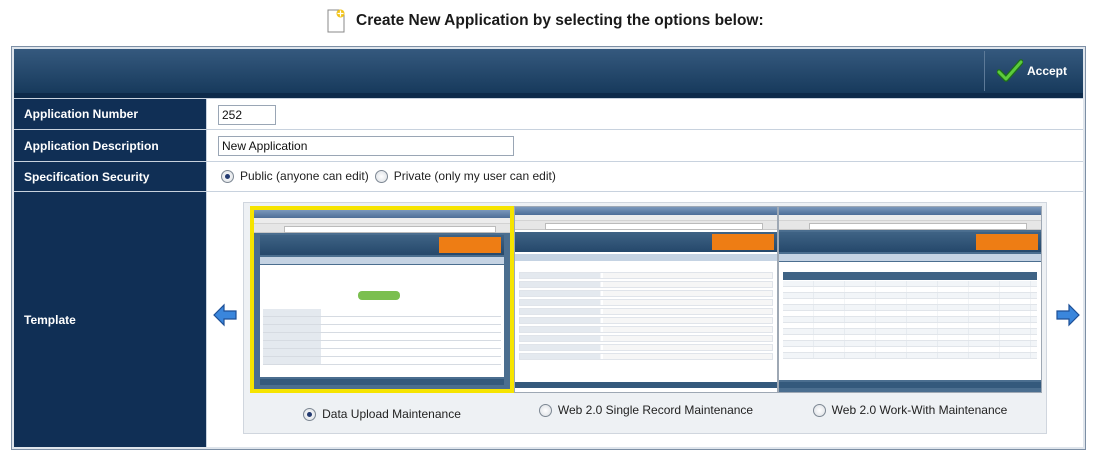 The width and height of the screenshot is (1095, 455). I want to click on template-single-record-thumbnail, so click(646, 299).